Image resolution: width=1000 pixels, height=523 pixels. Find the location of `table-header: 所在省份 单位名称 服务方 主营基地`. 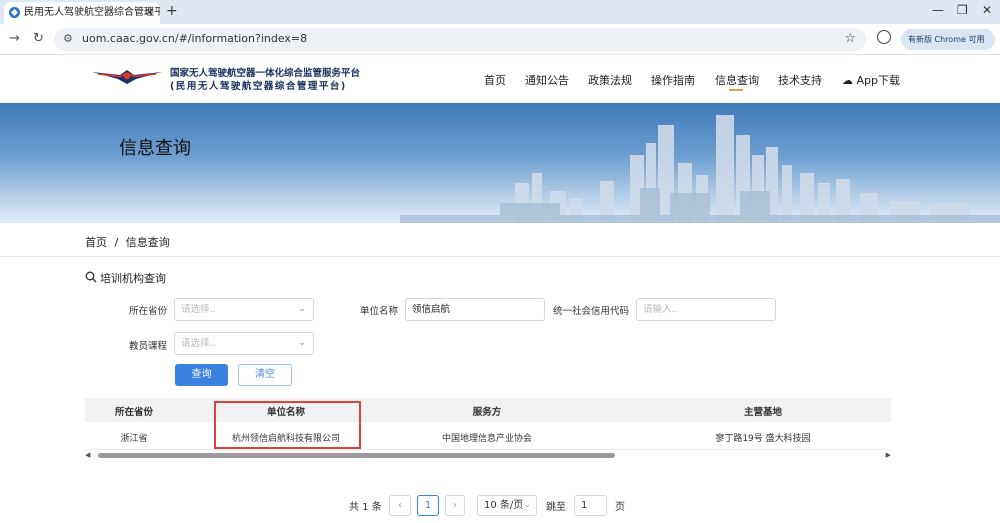

table-header: 所在省份 单位名称 服务方 主营基地 is located at coordinates (488, 410).